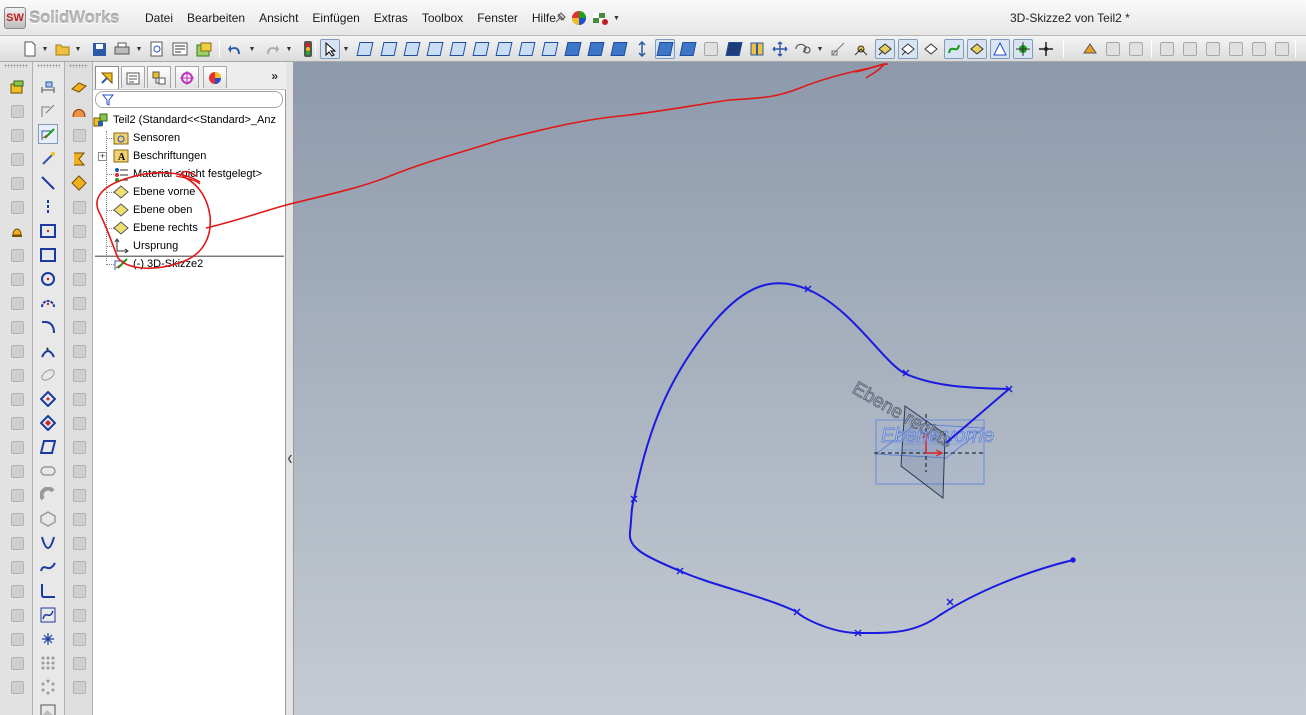  What do you see at coordinates (79, 639) in the screenshot?
I see `surface-radiate-icon` at bounding box center [79, 639].